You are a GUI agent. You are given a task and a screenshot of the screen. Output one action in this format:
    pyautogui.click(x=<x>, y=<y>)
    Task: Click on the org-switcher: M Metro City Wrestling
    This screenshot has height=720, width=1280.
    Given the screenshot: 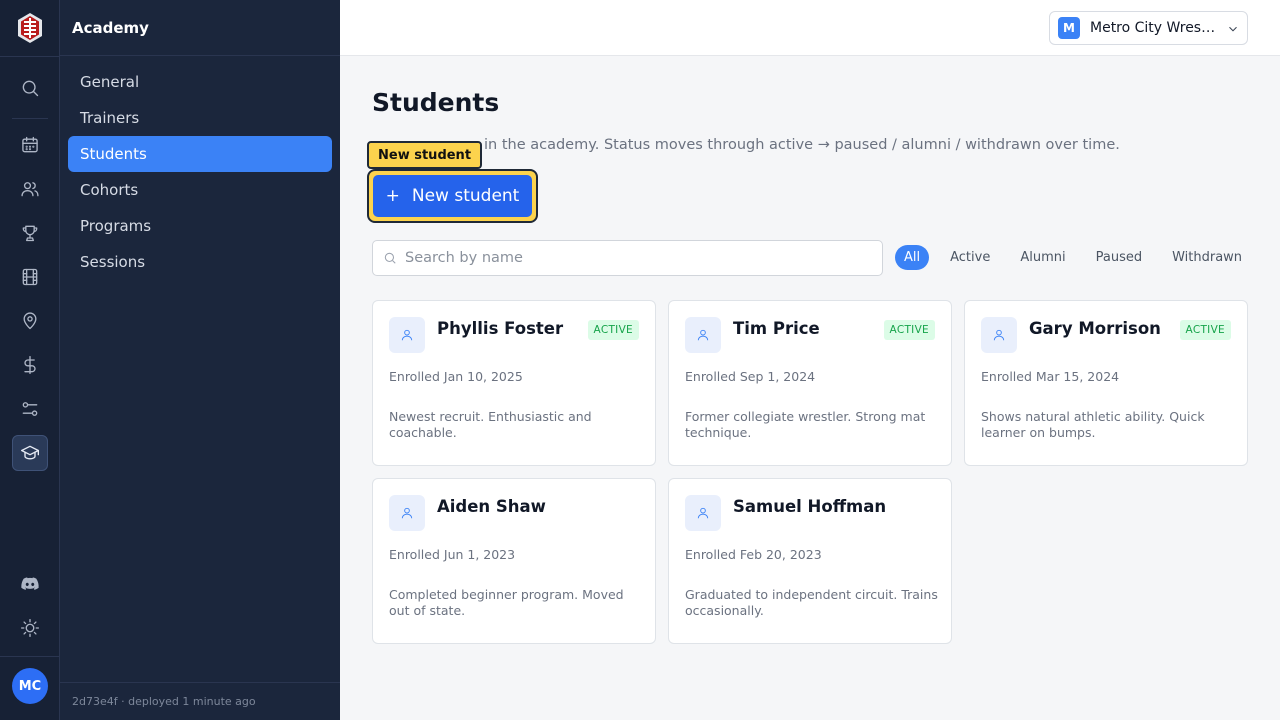 What is the action you would take?
    pyautogui.click(x=1148, y=28)
    